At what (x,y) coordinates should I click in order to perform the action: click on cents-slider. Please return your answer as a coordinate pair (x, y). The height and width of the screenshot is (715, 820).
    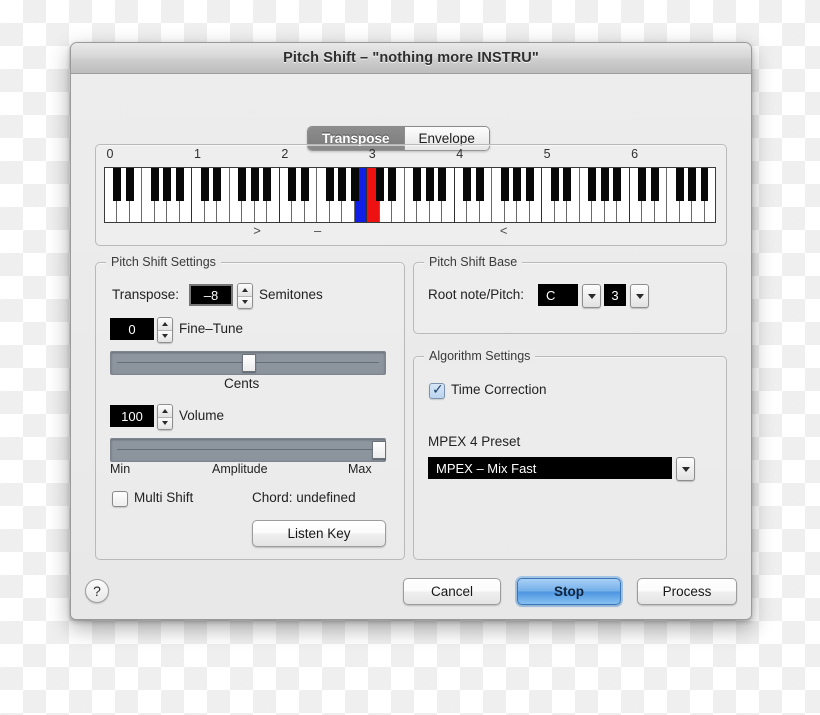
    Looking at the image, I should click on (248, 363).